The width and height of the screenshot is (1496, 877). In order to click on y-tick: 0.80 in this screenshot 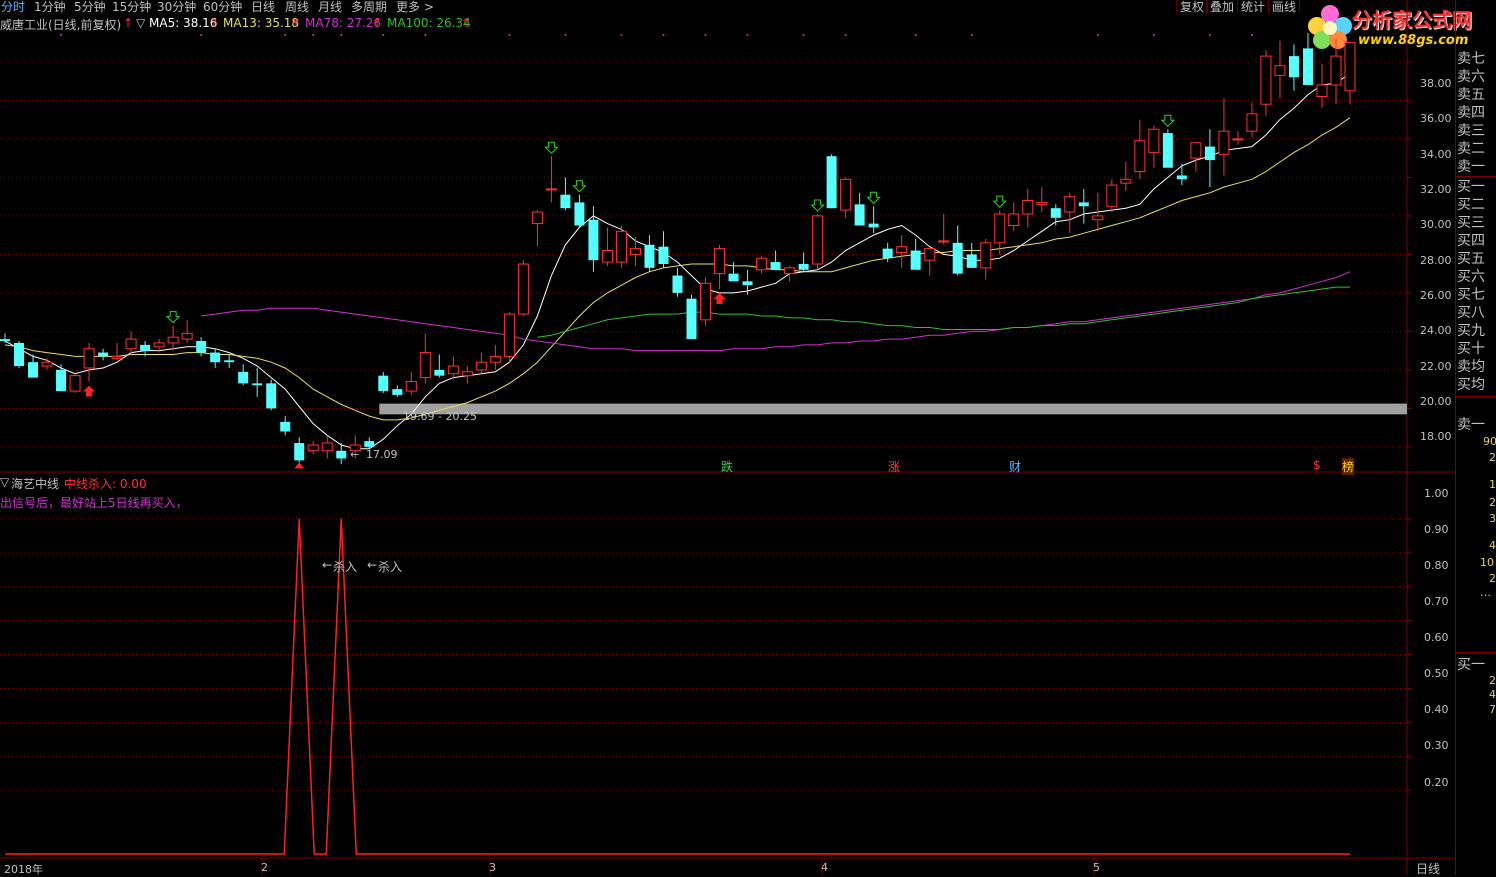, I will do `click(1436, 565)`.